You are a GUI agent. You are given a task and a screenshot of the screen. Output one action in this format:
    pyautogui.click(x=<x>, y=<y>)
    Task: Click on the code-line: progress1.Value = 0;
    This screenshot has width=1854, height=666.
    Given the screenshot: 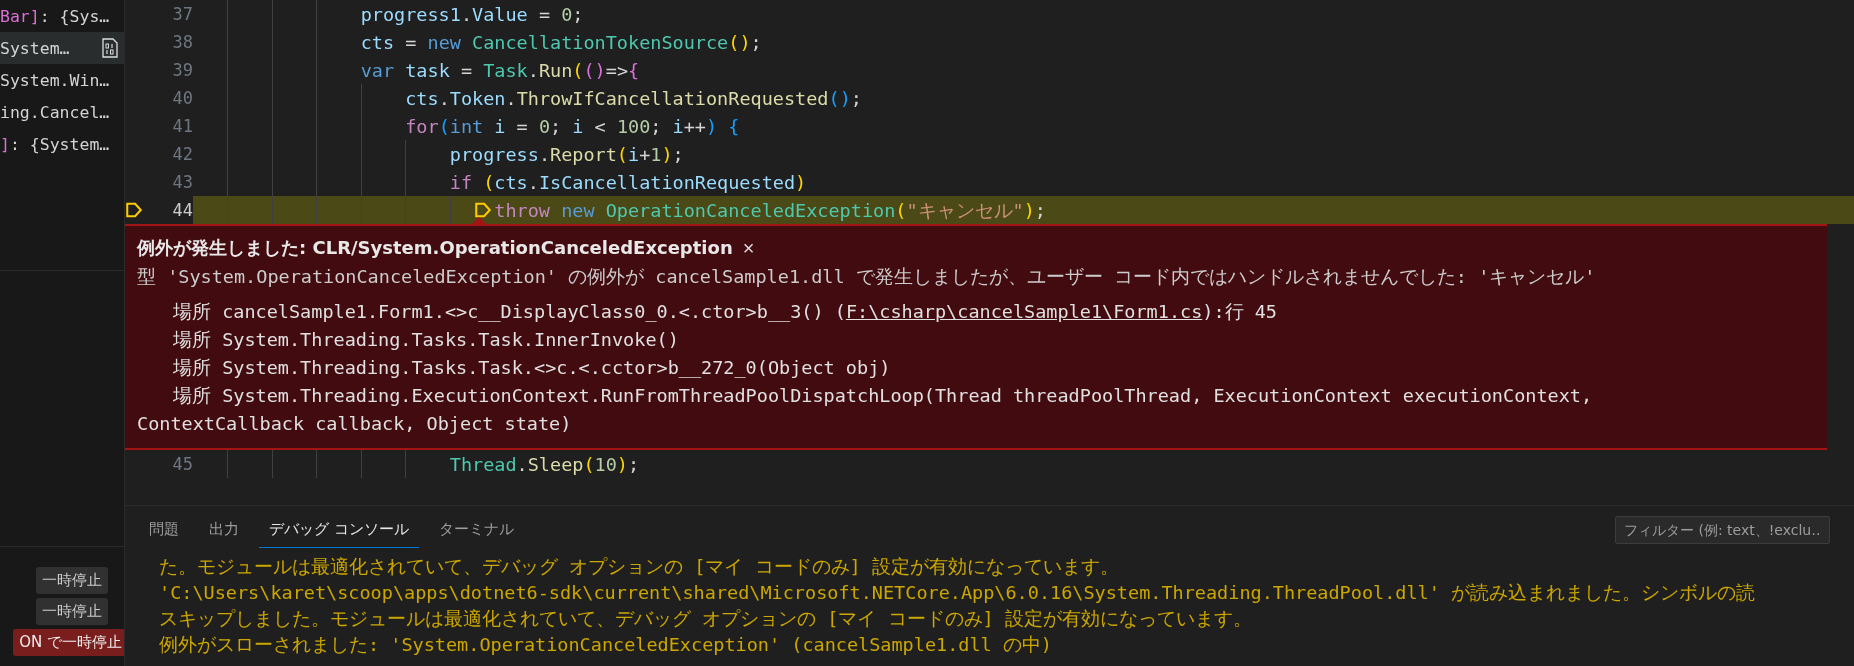 What is the action you would take?
    pyautogui.click(x=472, y=14)
    